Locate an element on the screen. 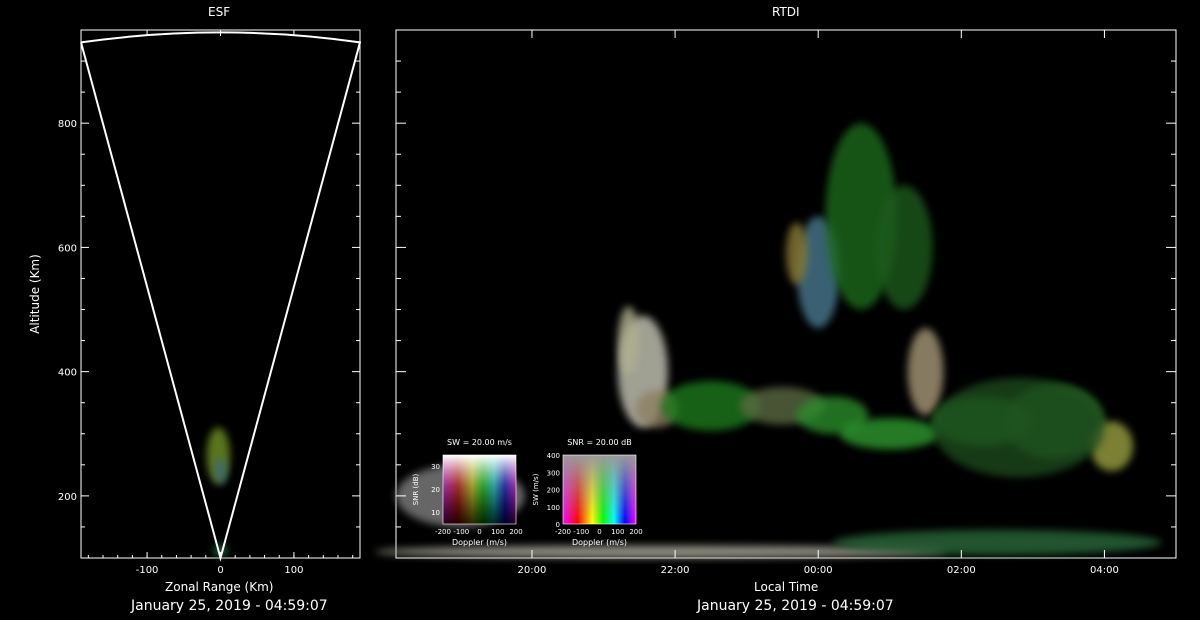 The height and width of the screenshot is (620, 1200). esf-echo is located at coordinates (220, 471).